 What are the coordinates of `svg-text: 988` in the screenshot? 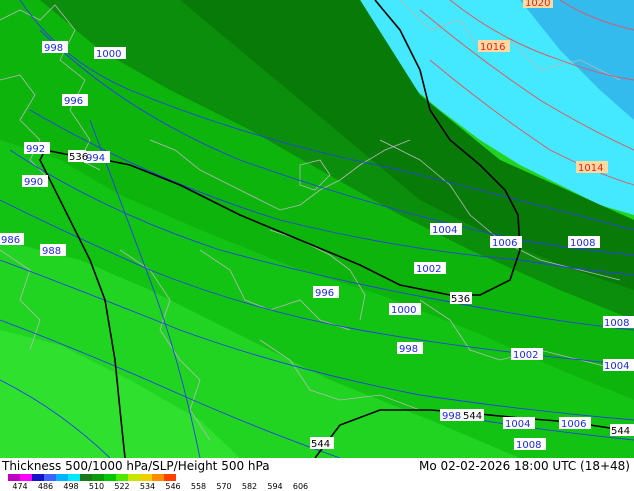 It's located at (51, 251).